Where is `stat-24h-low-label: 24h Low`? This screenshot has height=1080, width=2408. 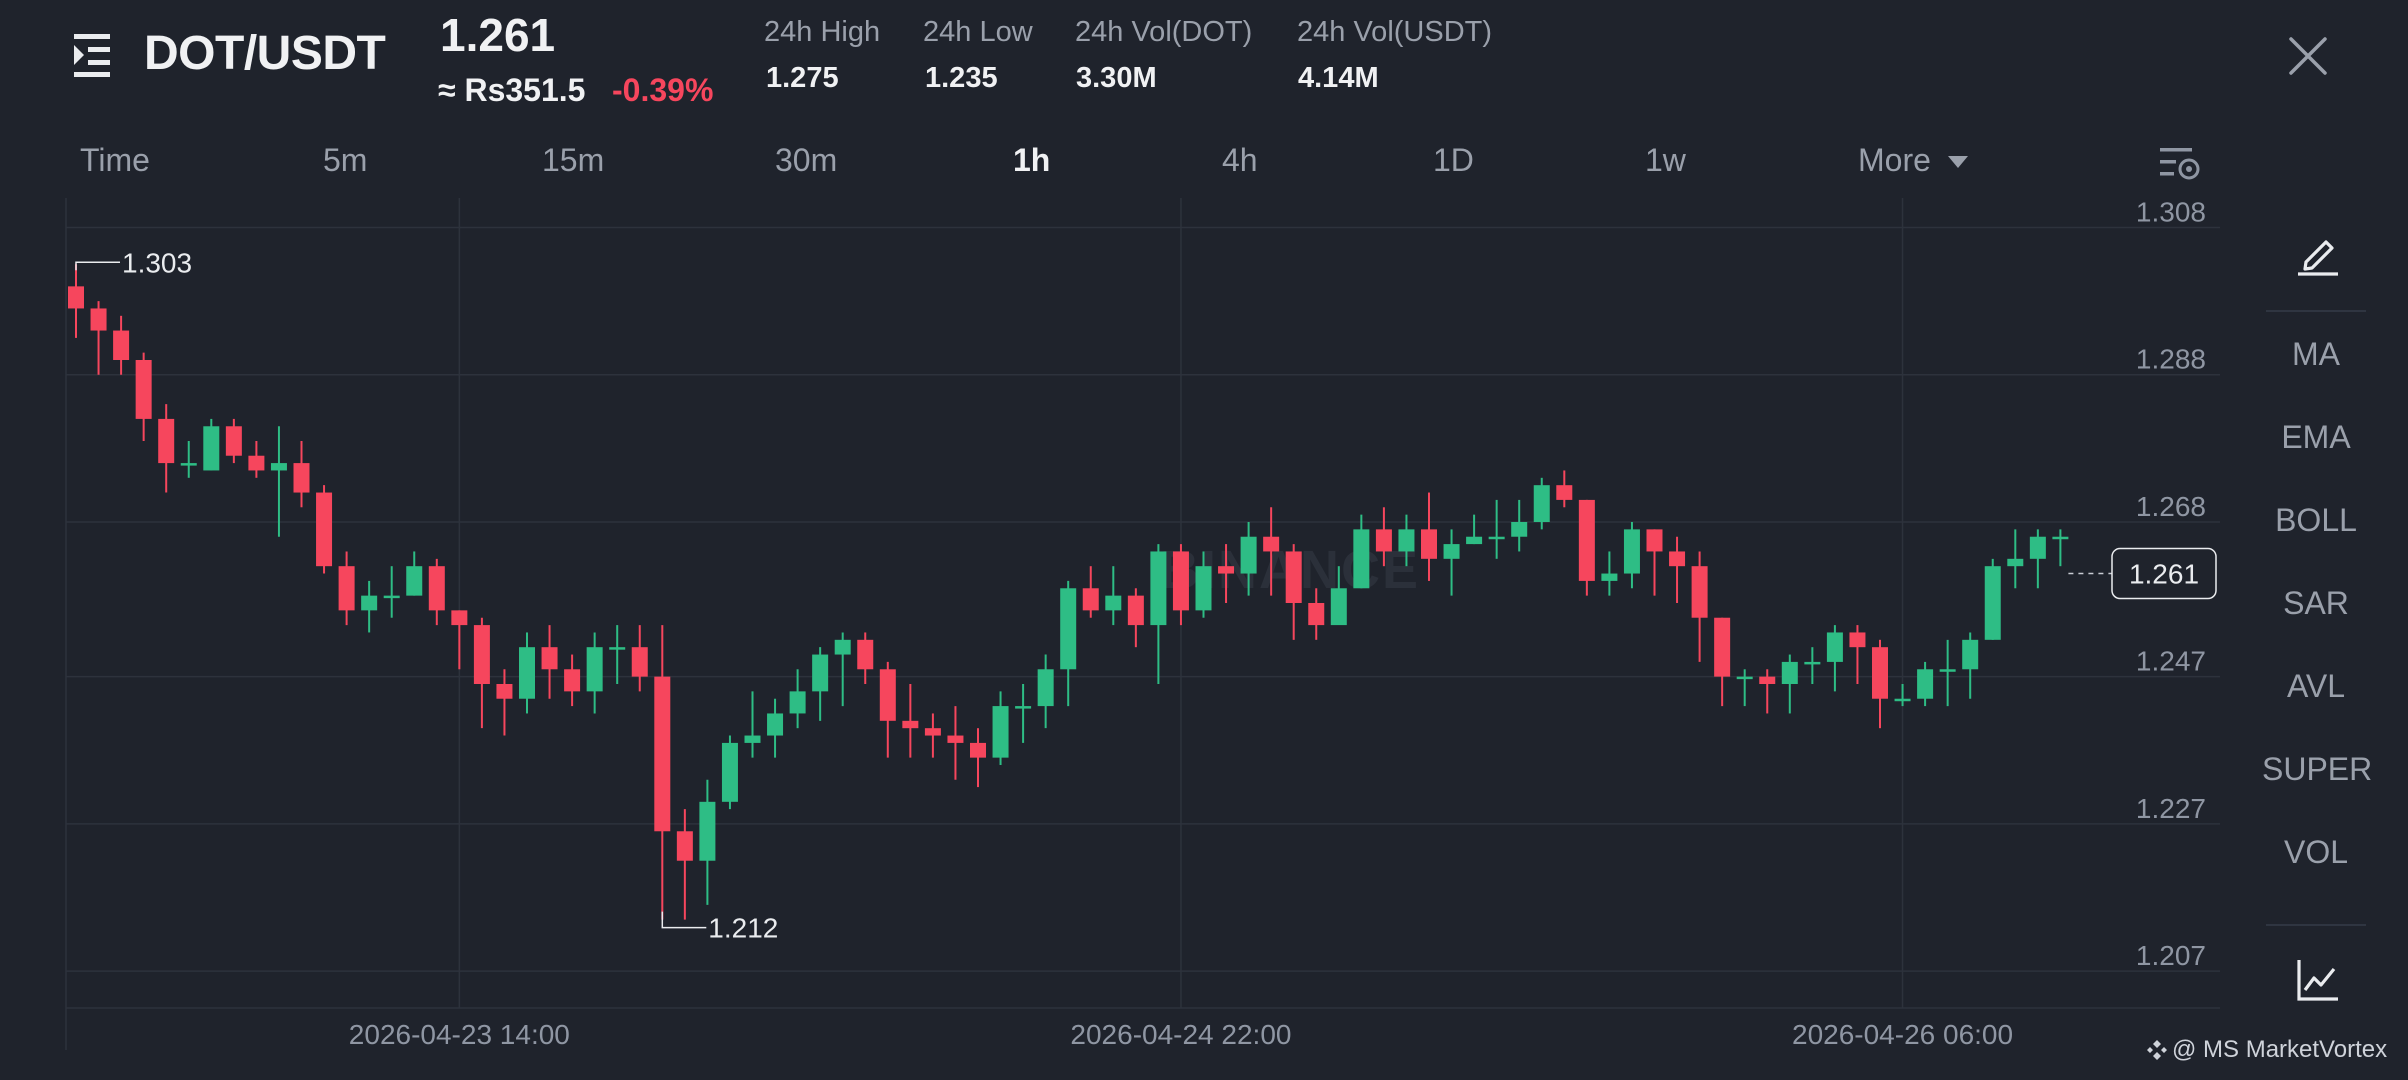
stat-24h-low-label: 24h Low is located at coordinates (978, 32).